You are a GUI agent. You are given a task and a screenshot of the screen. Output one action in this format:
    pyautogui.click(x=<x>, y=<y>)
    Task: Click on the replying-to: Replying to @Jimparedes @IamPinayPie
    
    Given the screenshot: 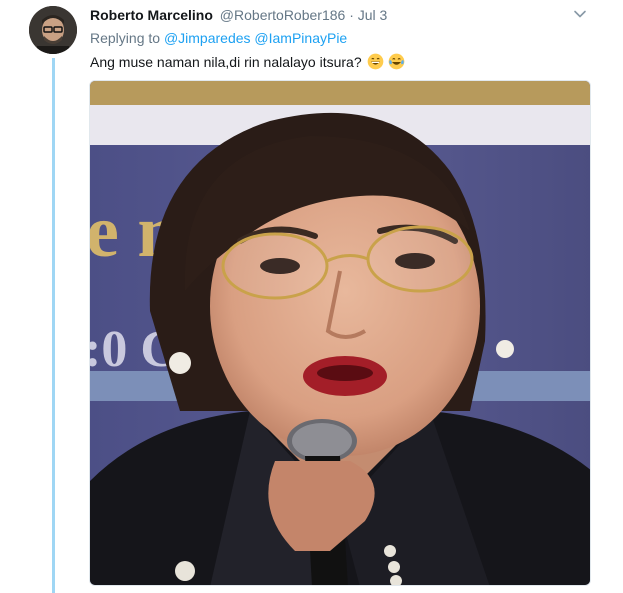 What is the action you would take?
    pyautogui.click(x=218, y=38)
    